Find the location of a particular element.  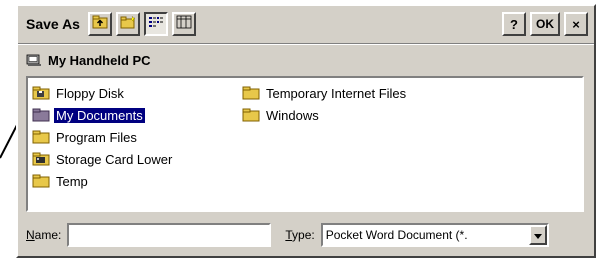

list-view-icon is located at coordinates (156, 24).